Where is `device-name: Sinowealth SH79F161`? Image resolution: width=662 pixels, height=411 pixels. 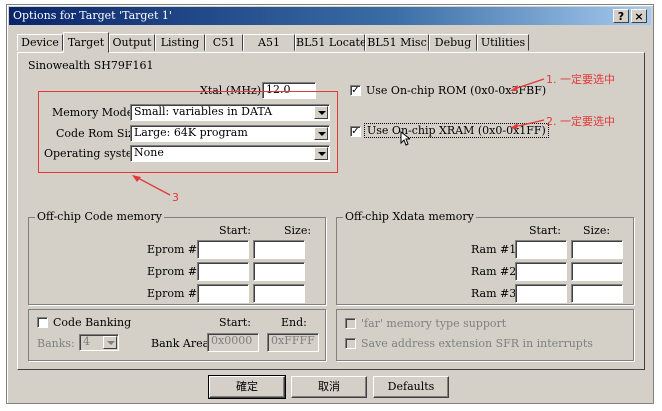
device-name: Sinowealth SH79F161 is located at coordinates (91, 65).